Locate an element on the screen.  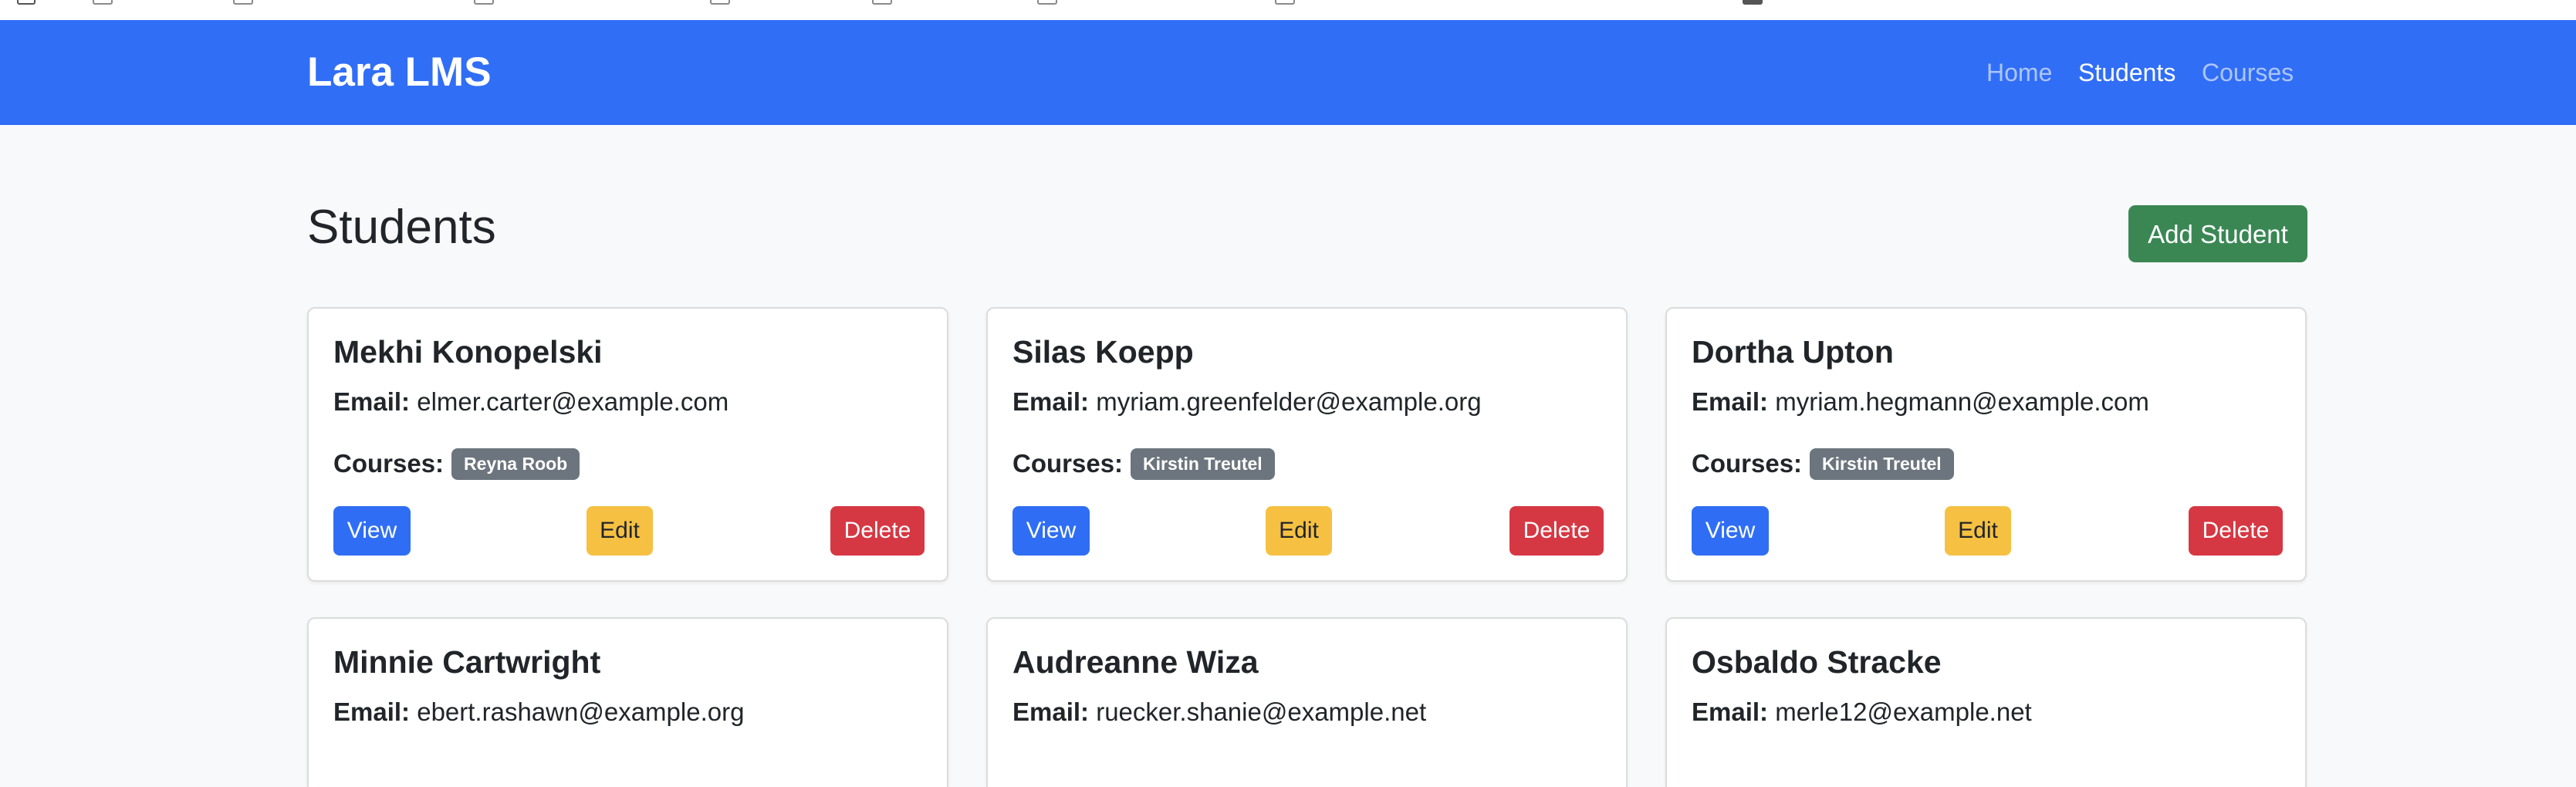
student-email: Email: myriam.hegmann@example.com is located at coordinates (1920, 402).